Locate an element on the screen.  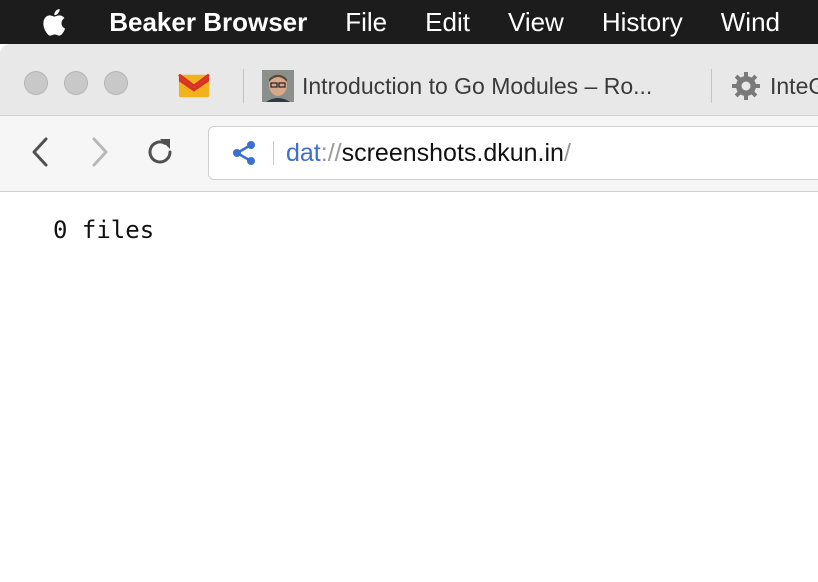
zoom-window-button is located at coordinates (116, 83).